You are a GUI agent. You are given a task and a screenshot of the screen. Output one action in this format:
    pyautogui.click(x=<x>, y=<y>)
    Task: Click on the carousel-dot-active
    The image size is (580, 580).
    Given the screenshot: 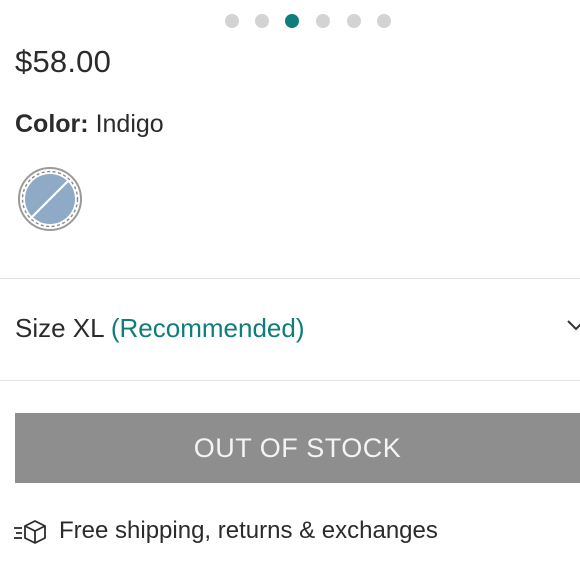 What is the action you would take?
    pyautogui.click(x=292, y=21)
    